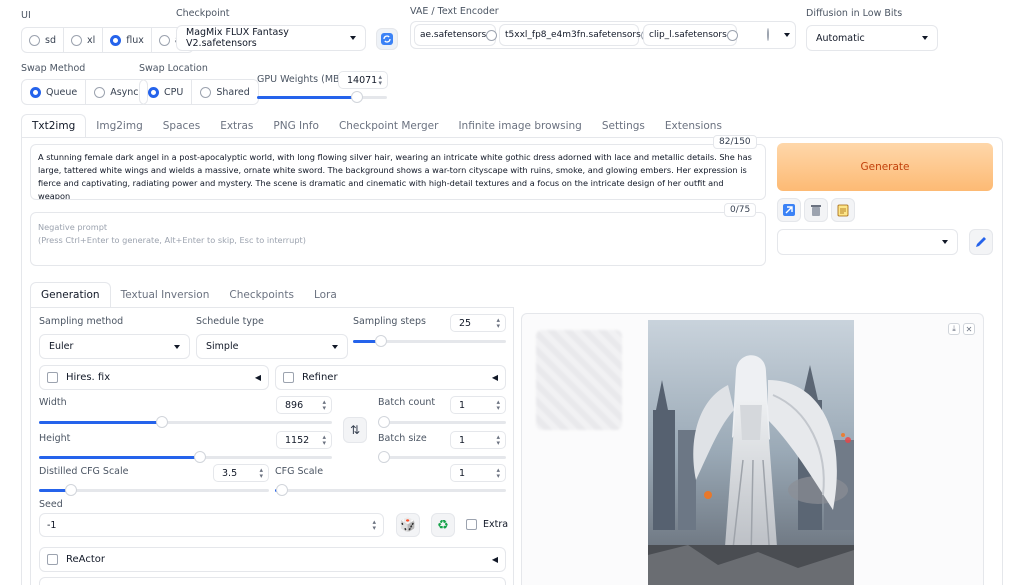  Describe the element at coordinates (408, 525) in the screenshot. I see `random-seed-button: 🎲` at that location.